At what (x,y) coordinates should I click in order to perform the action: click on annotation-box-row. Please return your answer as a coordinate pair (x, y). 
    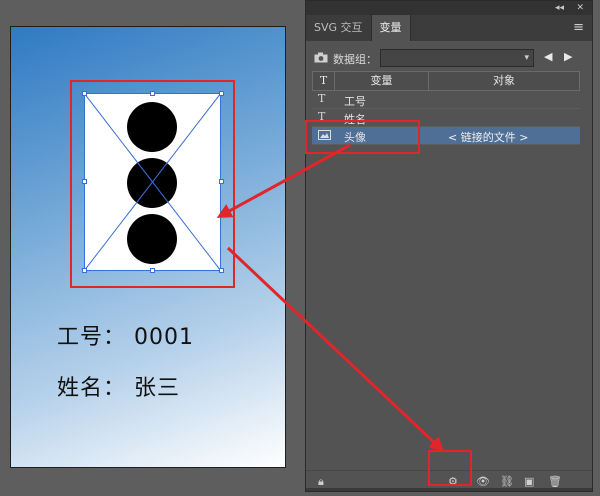
    Looking at the image, I should click on (362, 137).